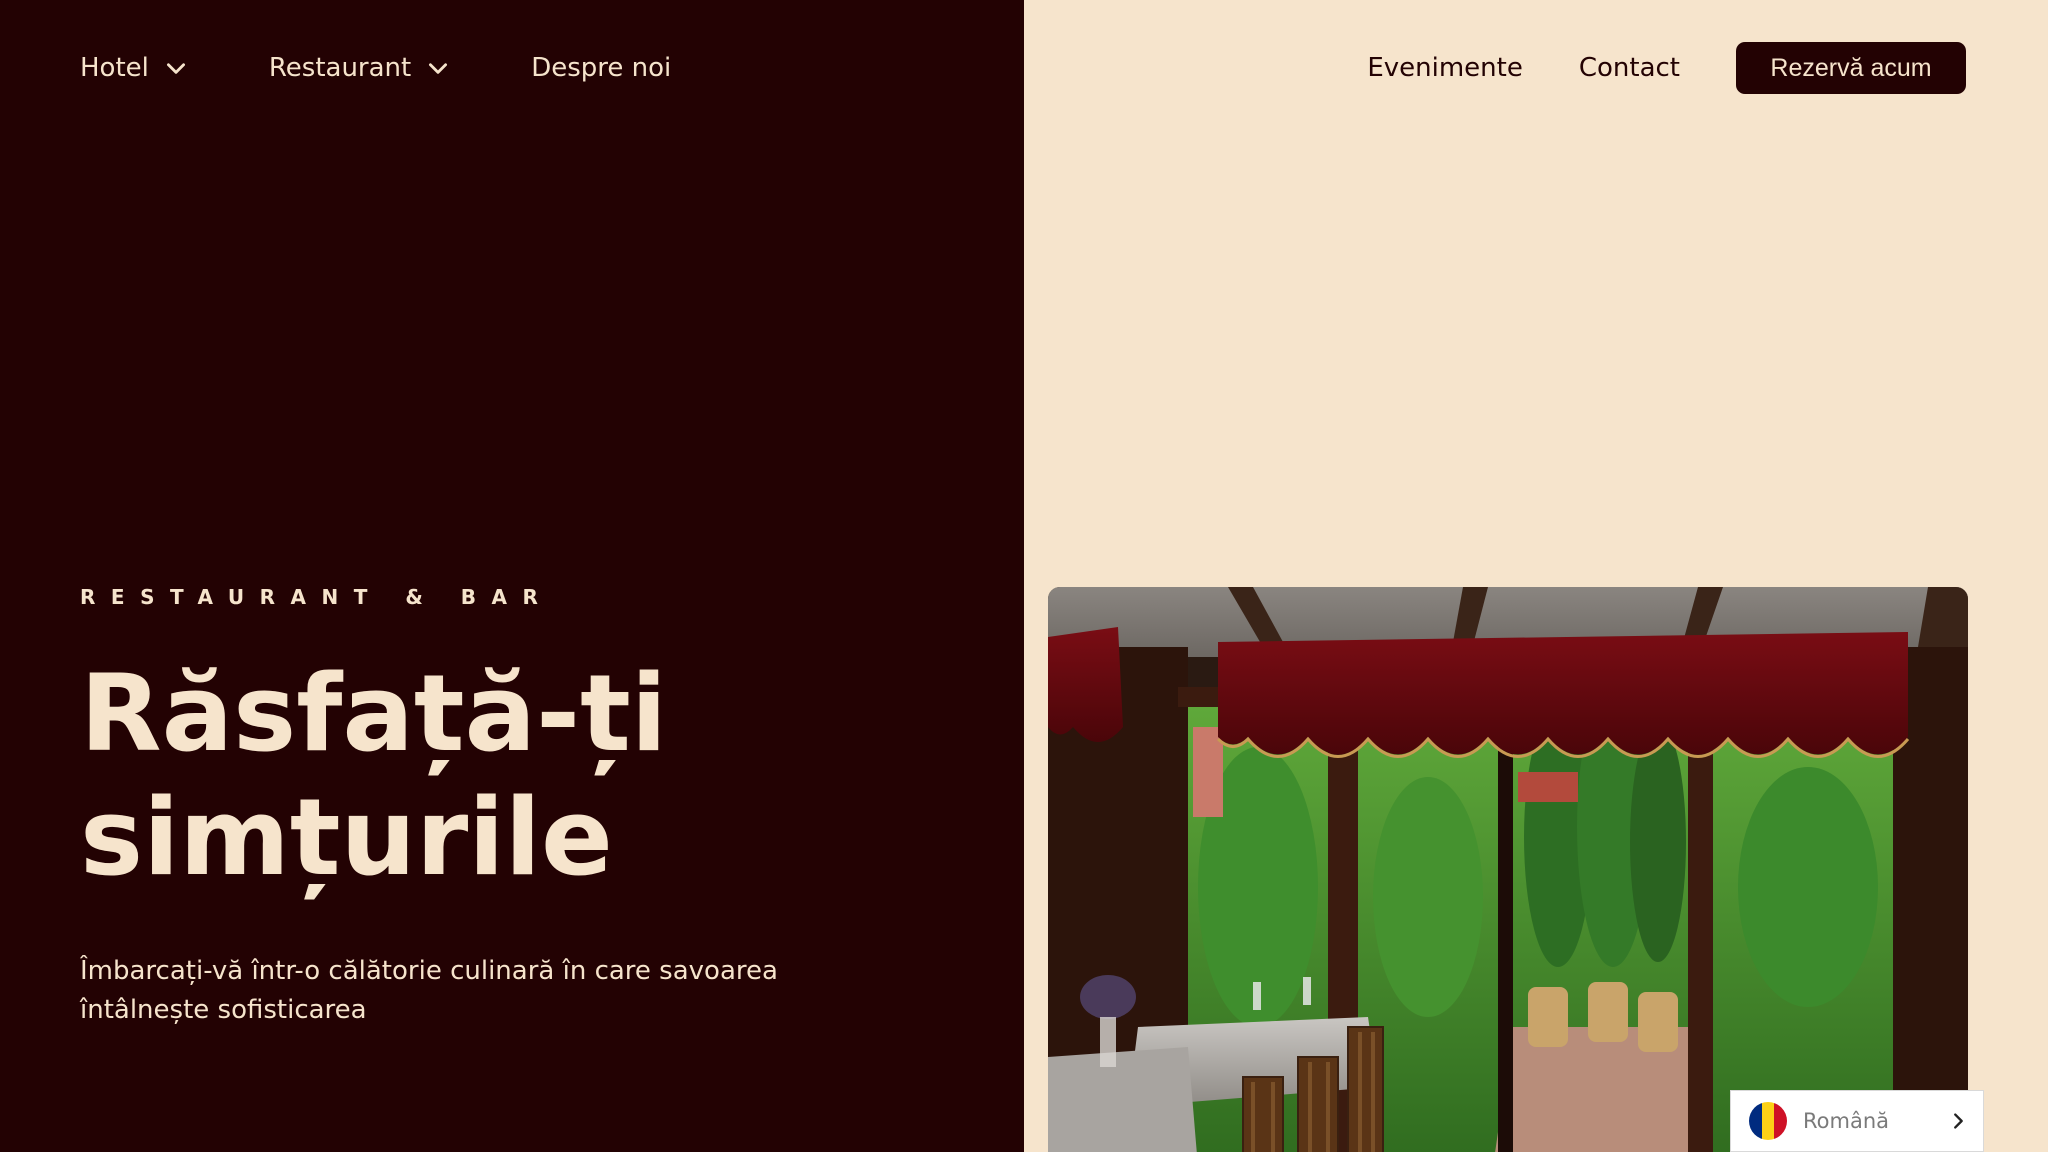 This screenshot has width=2048, height=1152. What do you see at coordinates (1958, 1121) in the screenshot?
I see `chevron-right-icon` at bounding box center [1958, 1121].